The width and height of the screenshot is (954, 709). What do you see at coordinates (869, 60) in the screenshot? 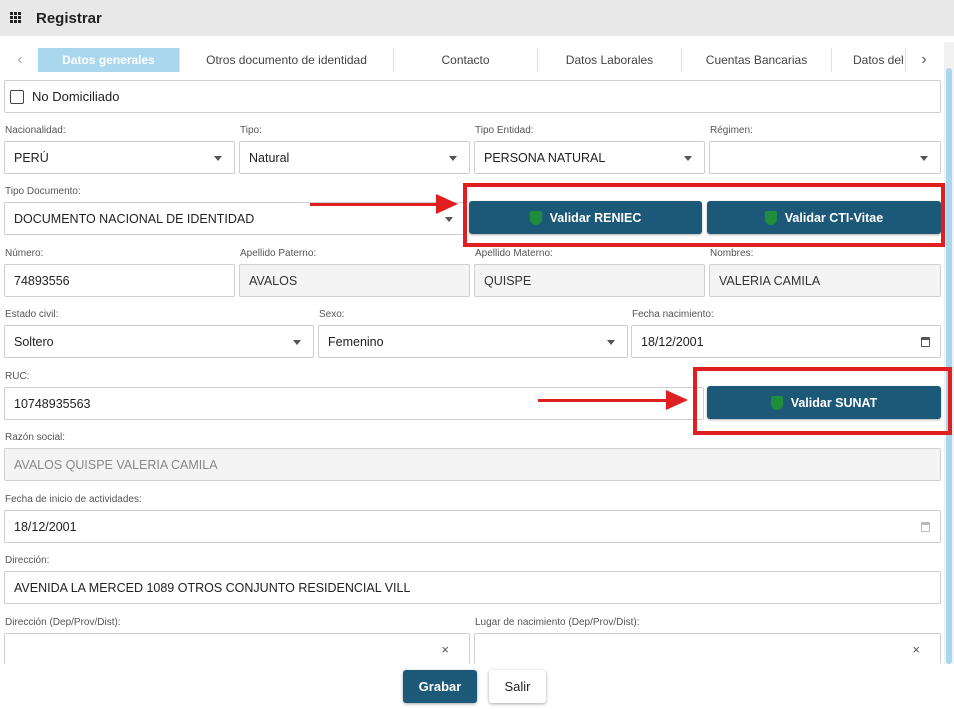
I see `tab-datos-del: Datos del` at bounding box center [869, 60].